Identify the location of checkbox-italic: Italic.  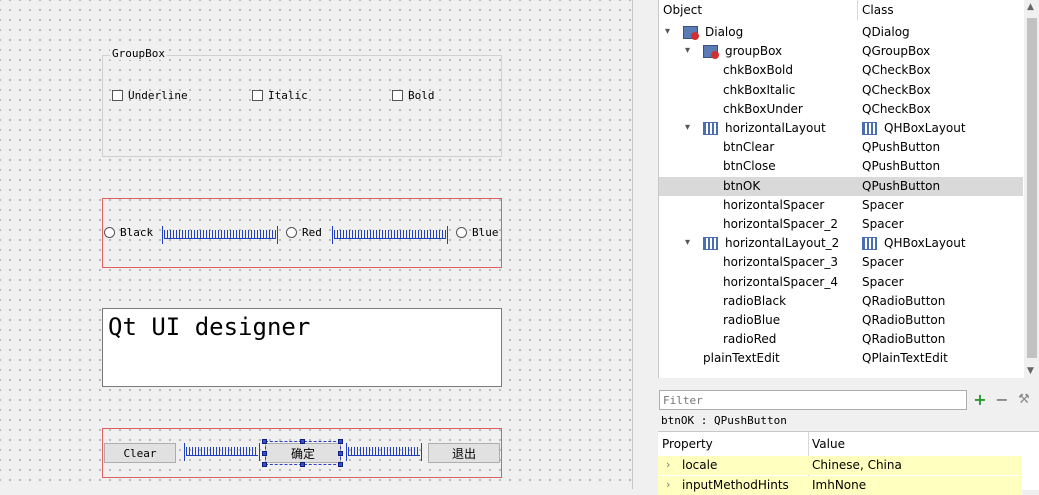
(280, 95).